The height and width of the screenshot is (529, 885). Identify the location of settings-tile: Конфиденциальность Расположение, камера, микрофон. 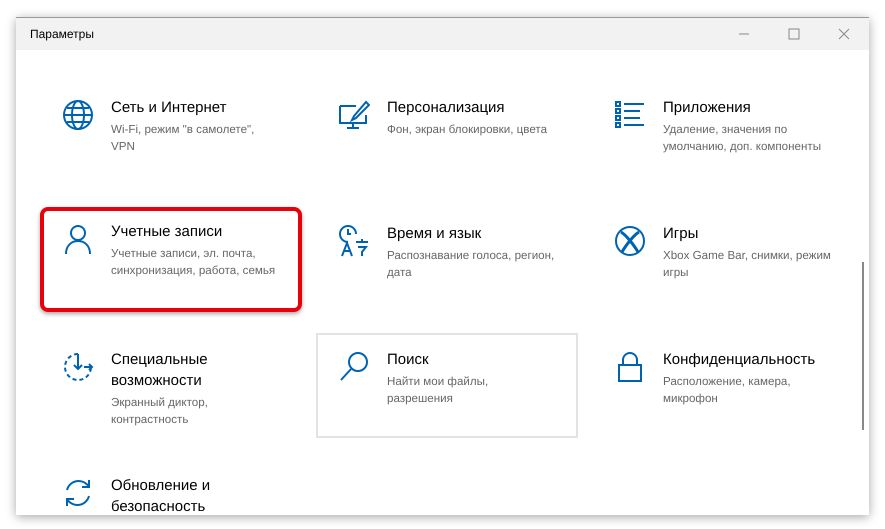
(723, 385).